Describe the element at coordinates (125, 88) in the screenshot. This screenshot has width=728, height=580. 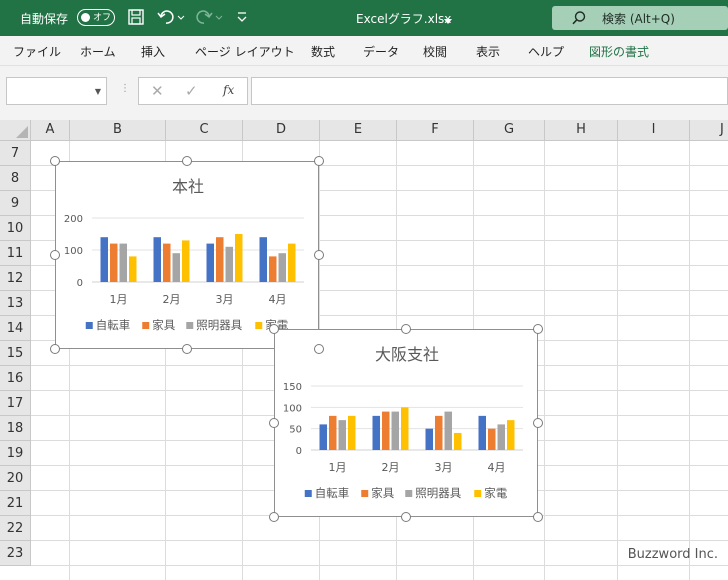
I see `formula-bar-splitter: ⋮` at that location.